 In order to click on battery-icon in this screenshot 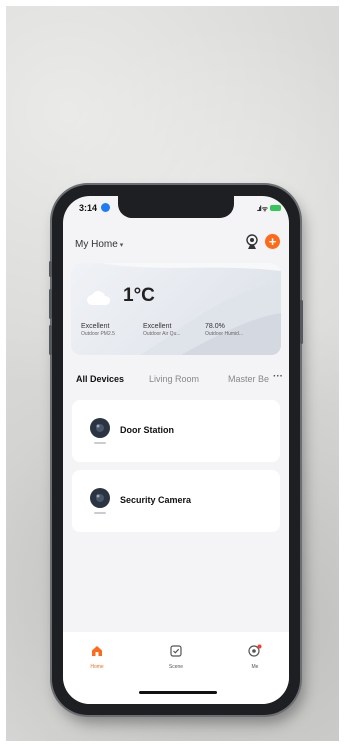, I will do `click(275, 208)`.